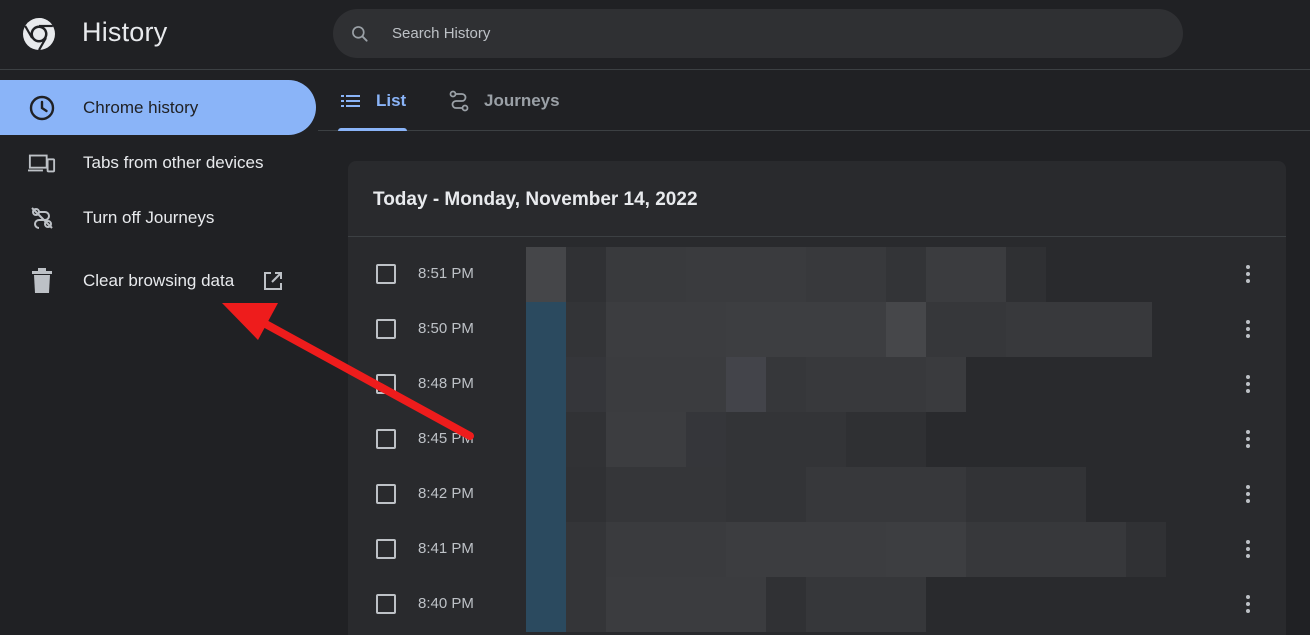 The width and height of the screenshot is (1310, 635). What do you see at coordinates (149, 217) in the screenshot?
I see `sidebar-item-label: Turn off Journeys` at bounding box center [149, 217].